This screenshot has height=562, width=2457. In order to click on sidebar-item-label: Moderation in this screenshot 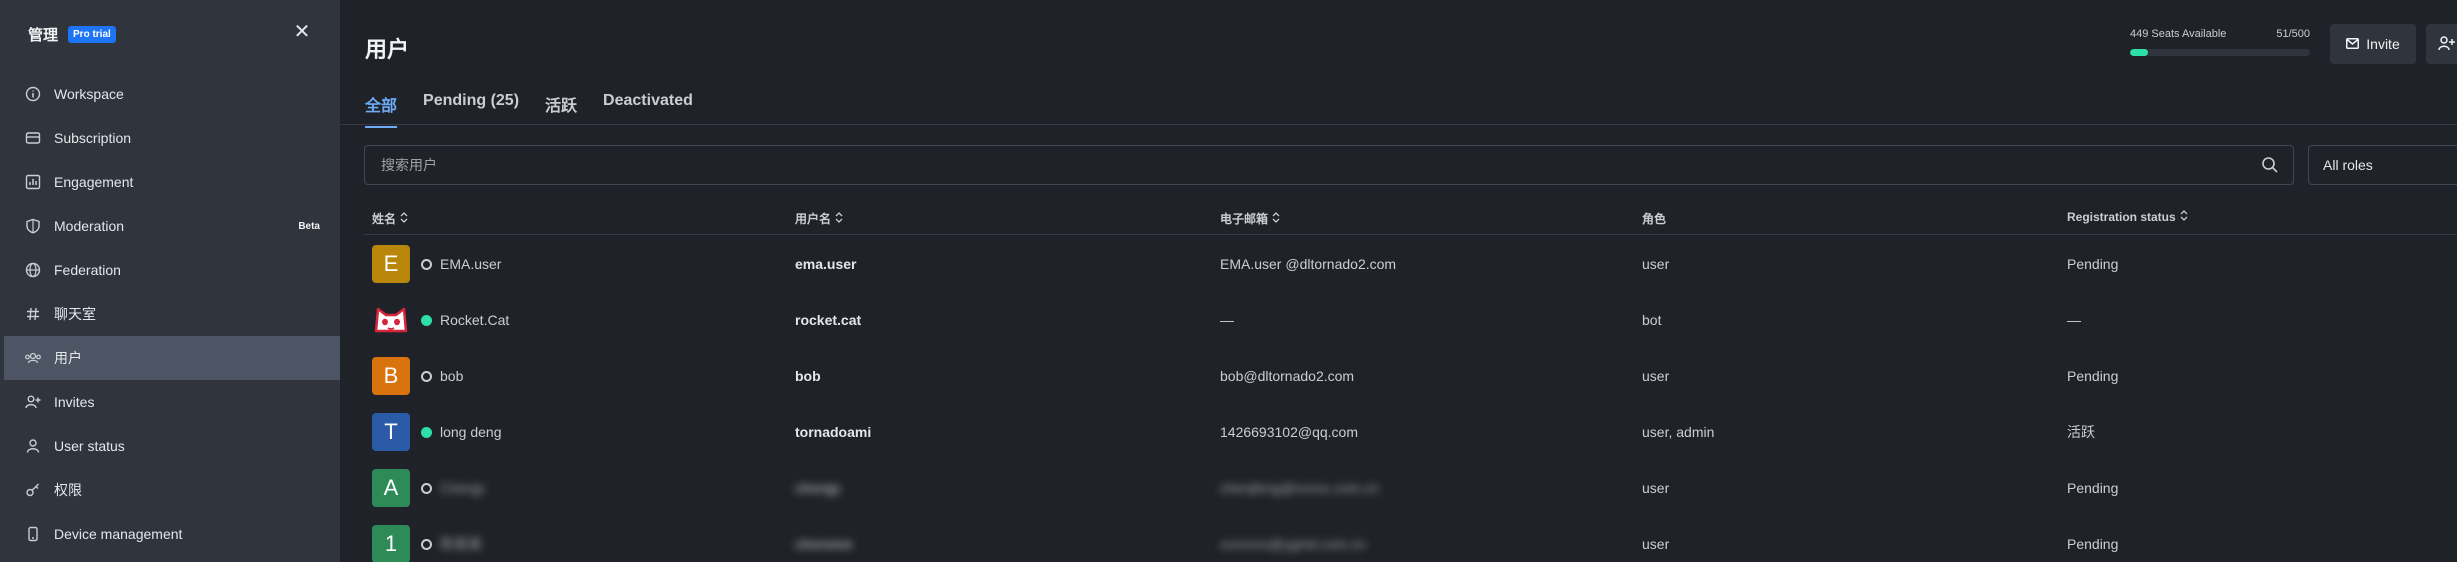, I will do `click(89, 226)`.